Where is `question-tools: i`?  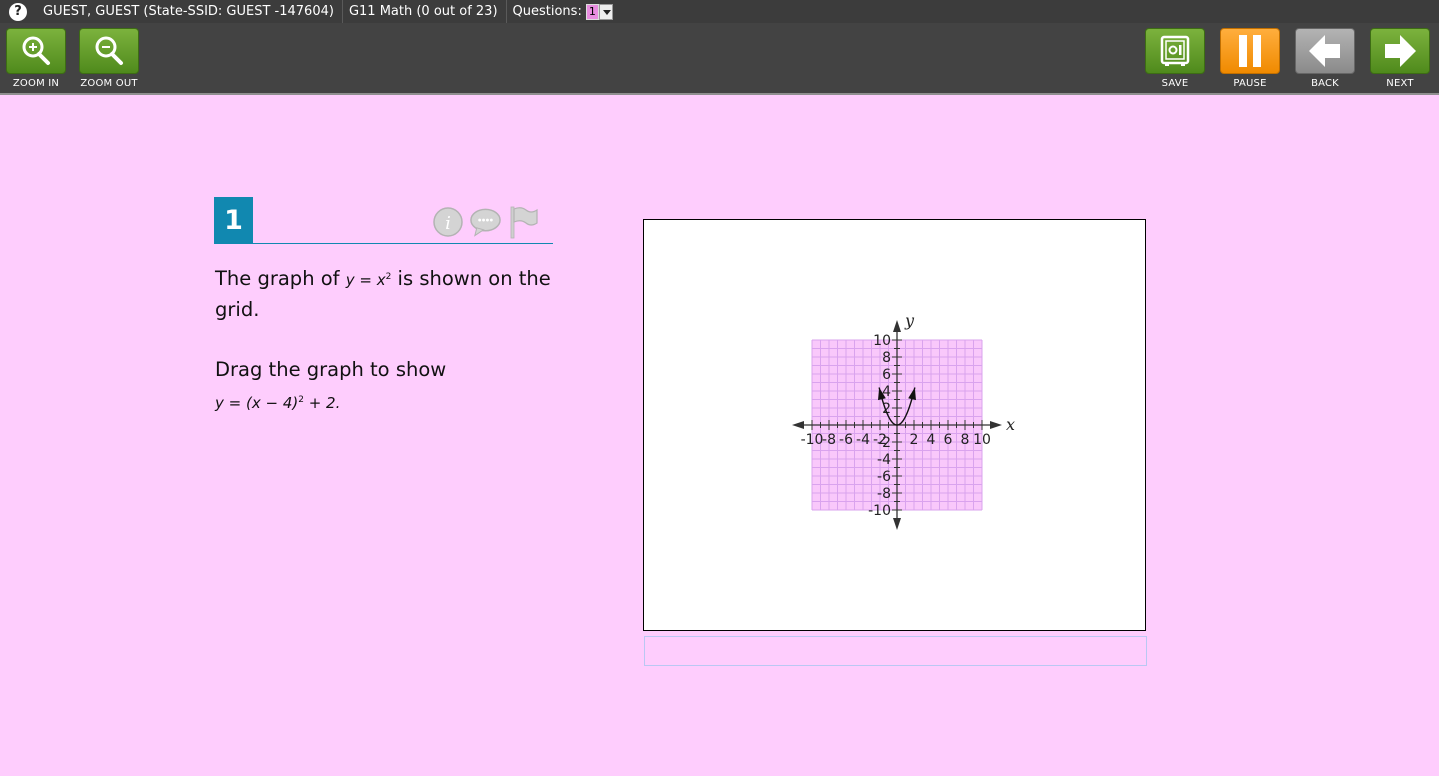
question-tools: i is located at coordinates (485, 221).